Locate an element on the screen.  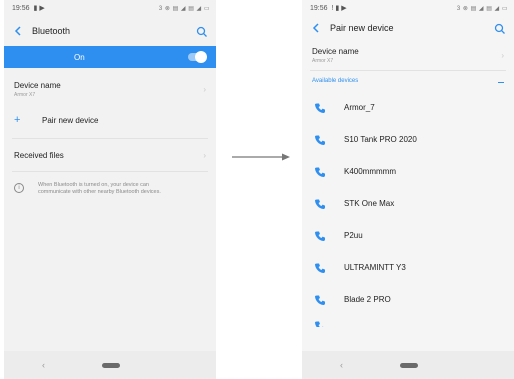
app-bar: Bluetooth is located at coordinates (110, 31).